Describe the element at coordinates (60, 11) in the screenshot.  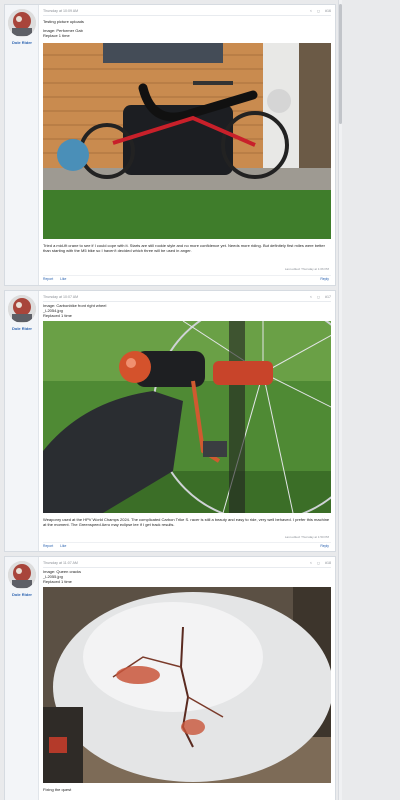
I see `post-timestamp: Thursday at 10:09 AM` at that location.